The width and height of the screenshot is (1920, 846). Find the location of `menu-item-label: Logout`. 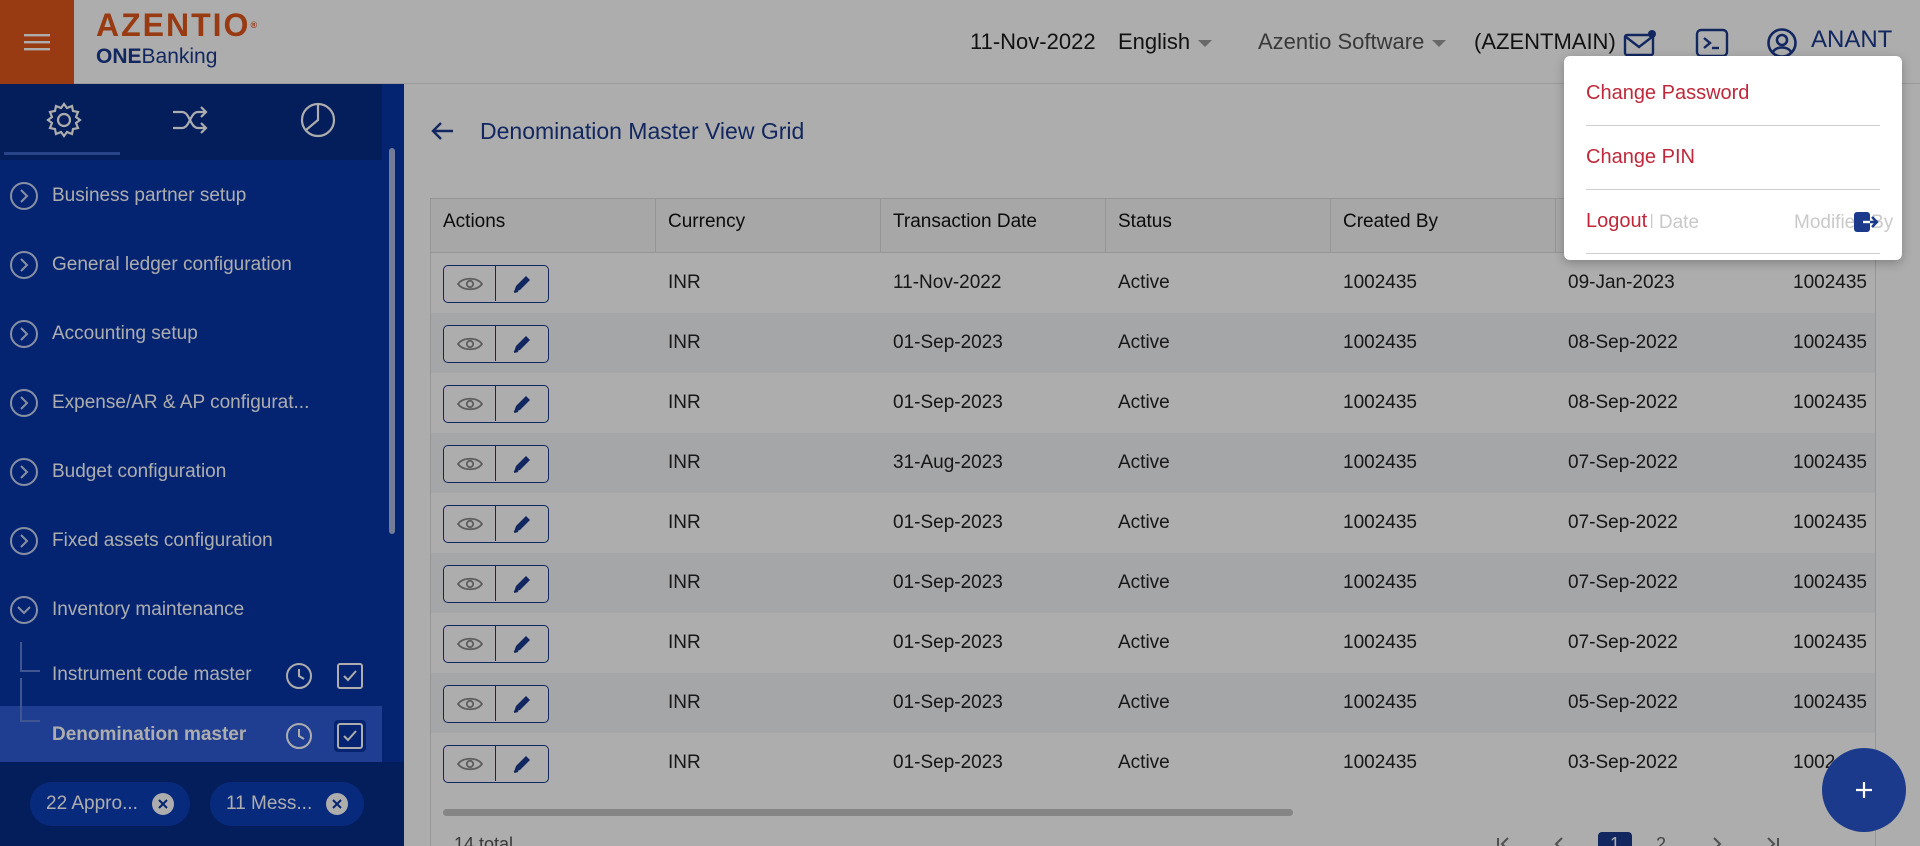

menu-item-label: Logout is located at coordinates (1619, 221).